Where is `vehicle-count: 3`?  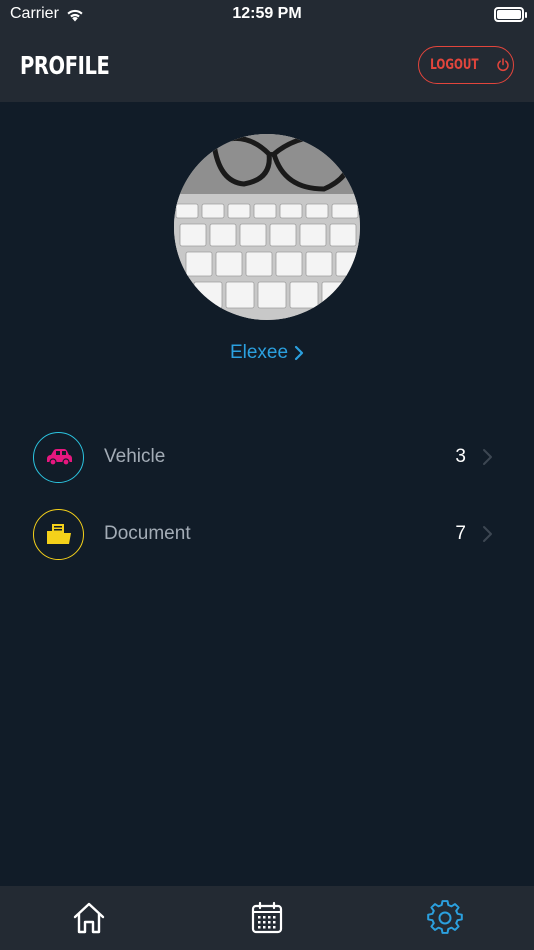
vehicle-count: 3 is located at coordinates (460, 456).